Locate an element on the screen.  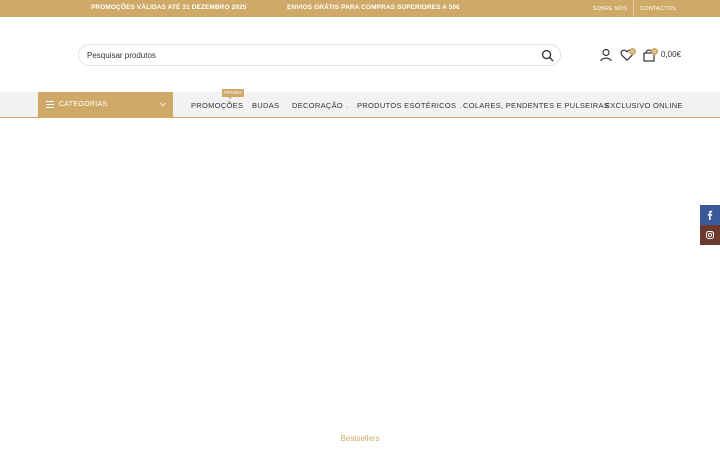
instagram-button is located at coordinates (710, 235).